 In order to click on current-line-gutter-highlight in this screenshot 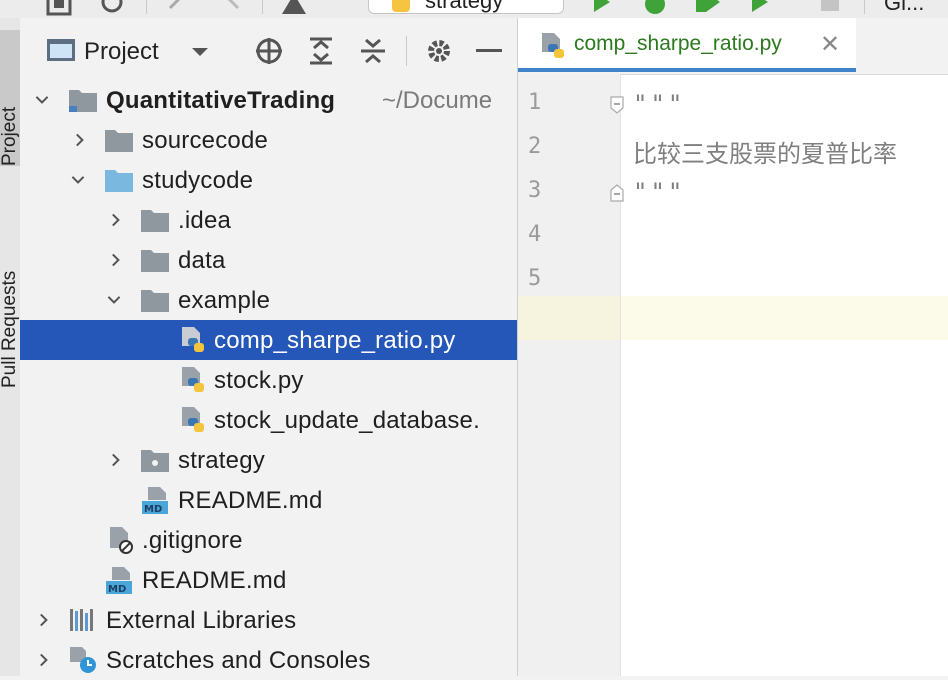, I will do `click(569, 318)`.